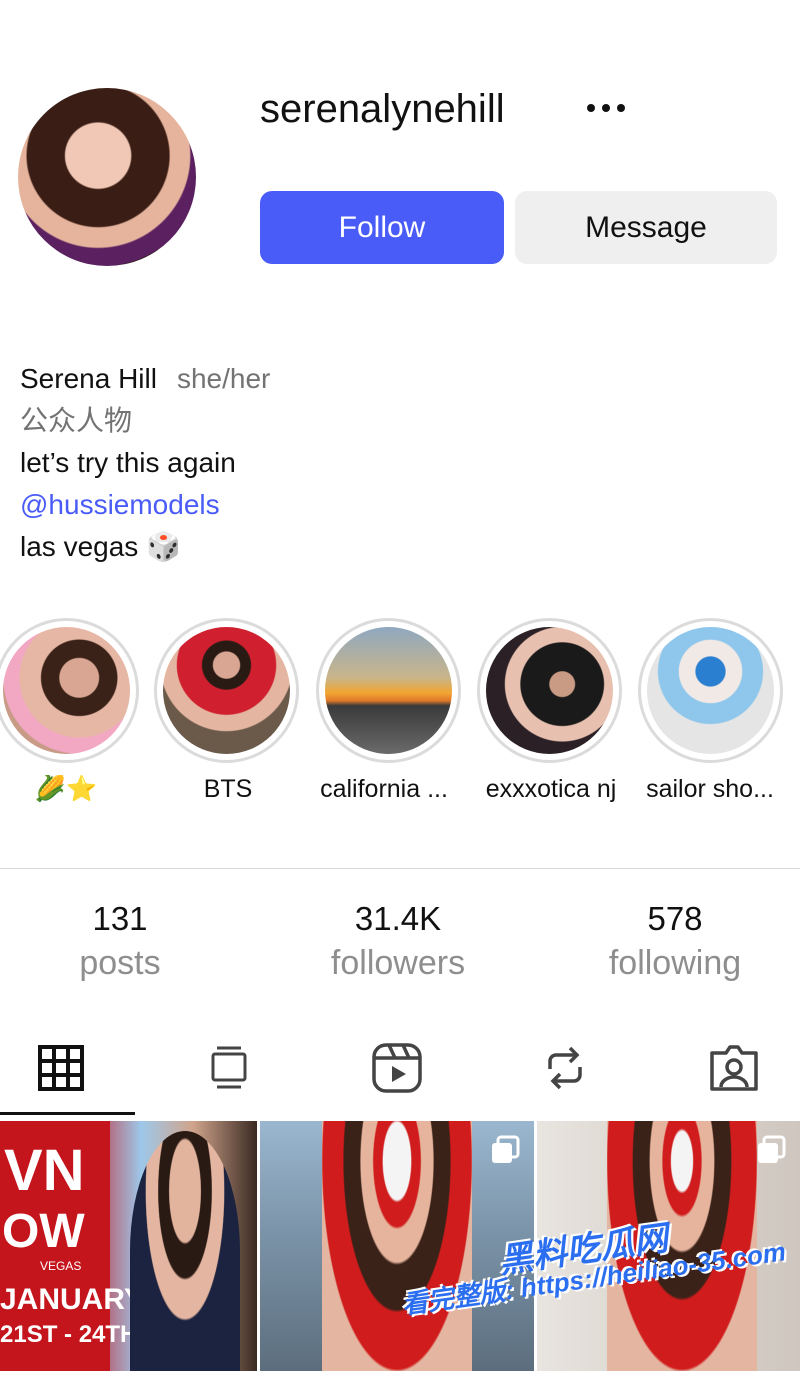  What do you see at coordinates (44, 1170) in the screenshot?
I see `post-1-overlay-line-1: VN` at bounding box center [44, 1170].